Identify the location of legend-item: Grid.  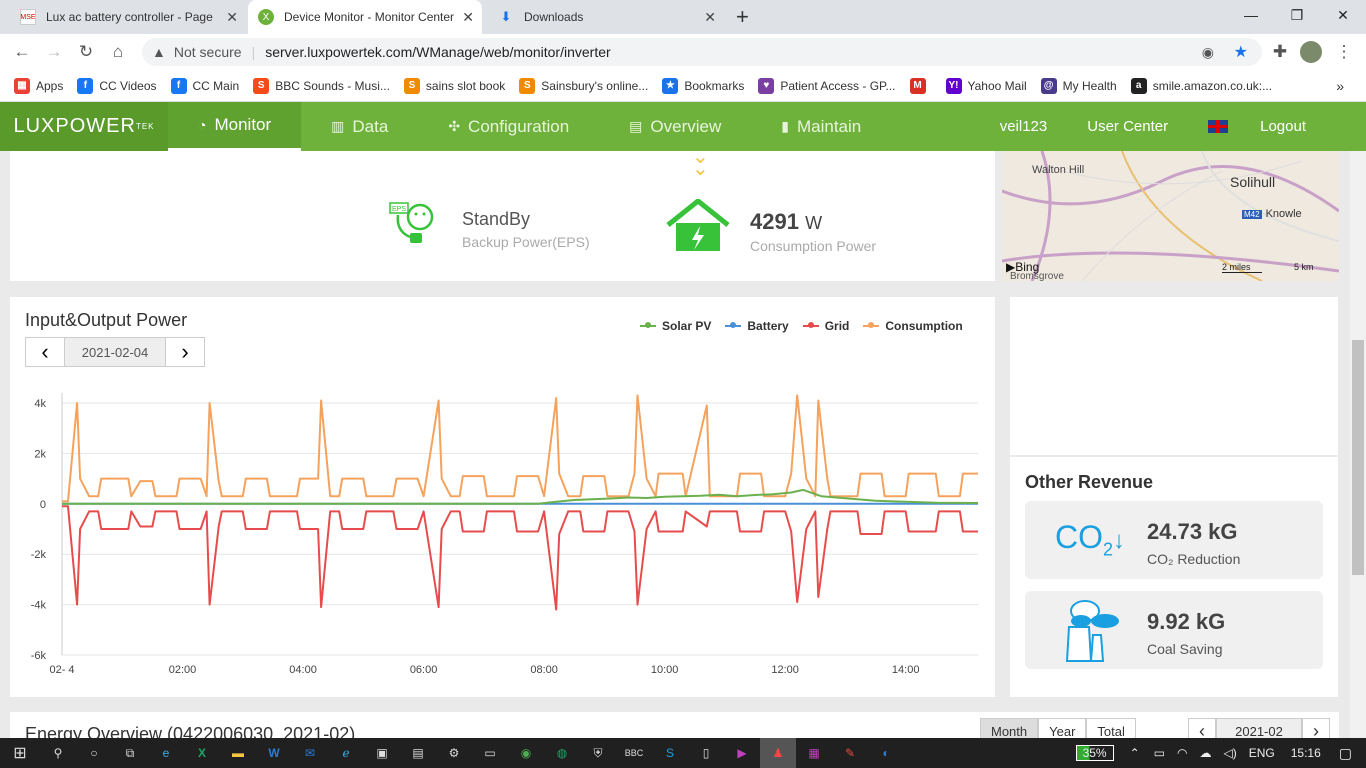
(825, 326).